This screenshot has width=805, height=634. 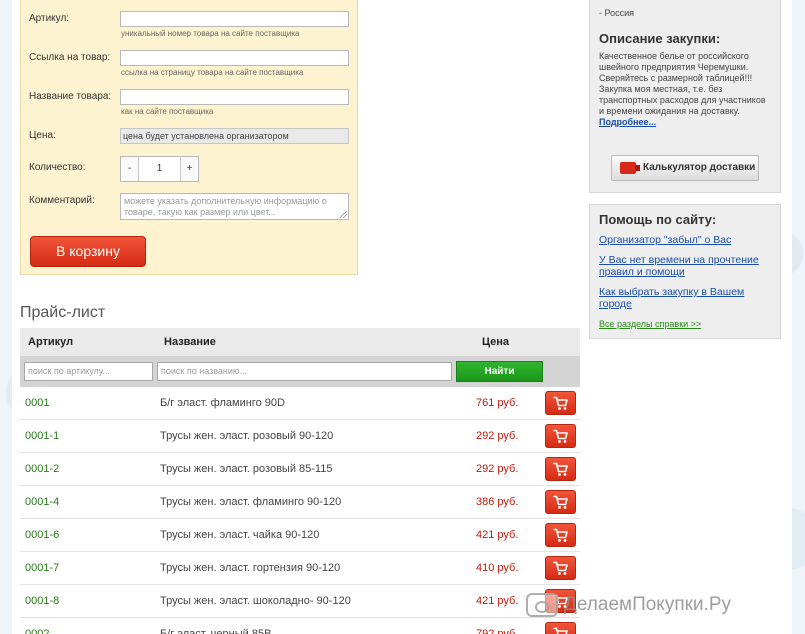 I want to click on row-sku: 0002, so click(x=37, y=631).